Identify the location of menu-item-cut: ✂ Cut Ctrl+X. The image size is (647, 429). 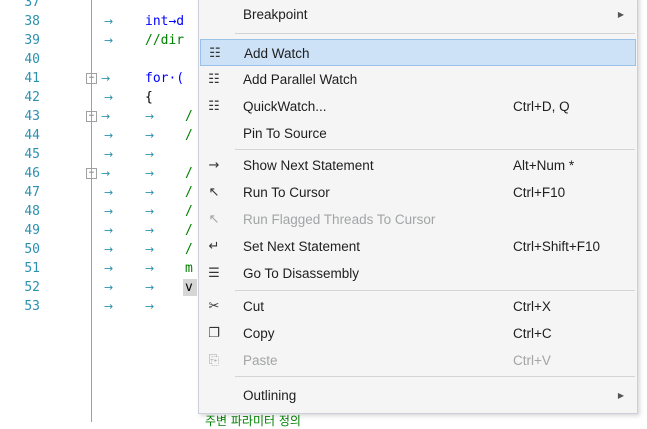
(418, 306).